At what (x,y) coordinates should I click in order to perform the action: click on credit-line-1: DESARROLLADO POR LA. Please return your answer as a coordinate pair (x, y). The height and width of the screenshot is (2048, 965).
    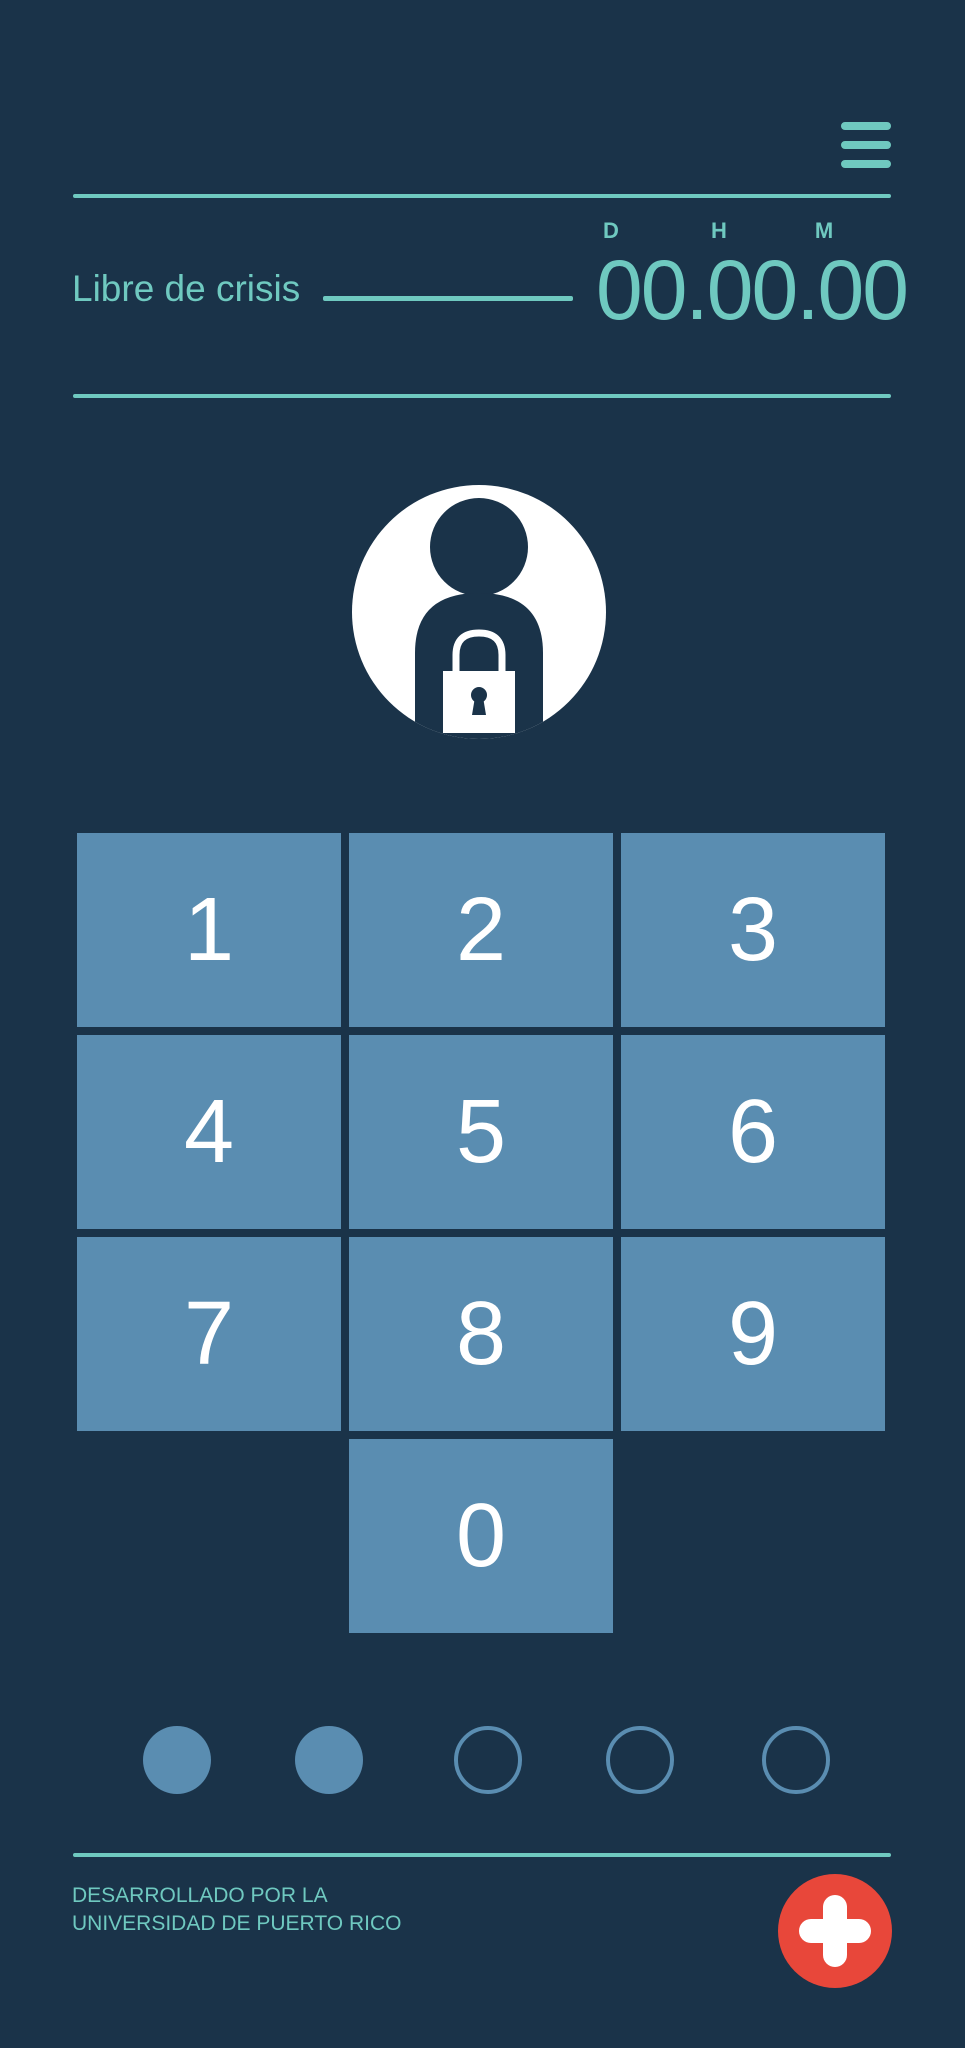
    Looking at the image, I should click on (200, 1895).